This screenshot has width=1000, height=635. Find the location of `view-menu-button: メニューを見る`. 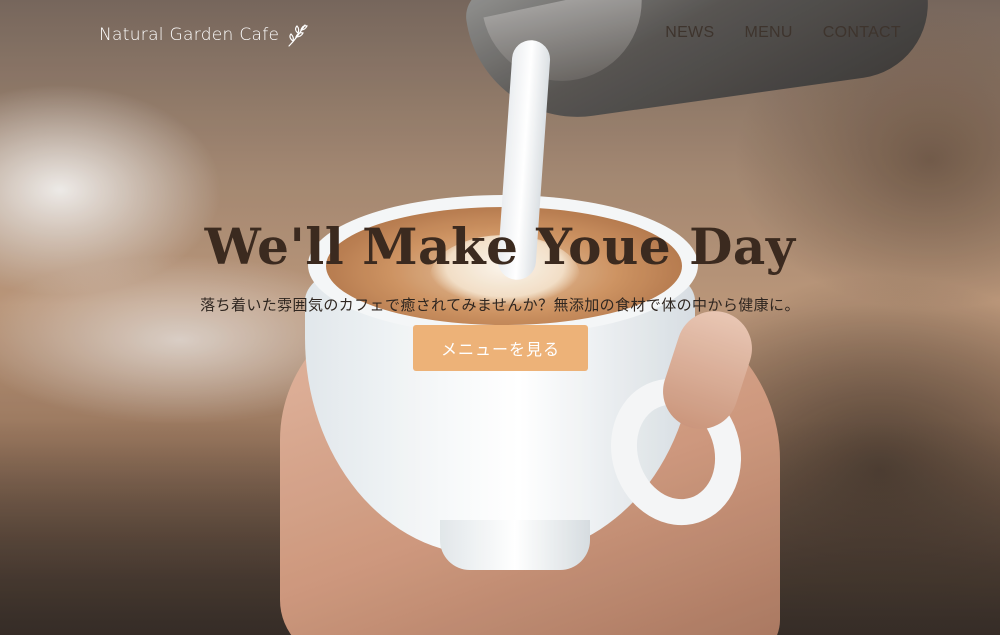

view-menu-button: メニューを見る is located at coordinates (500, 348).